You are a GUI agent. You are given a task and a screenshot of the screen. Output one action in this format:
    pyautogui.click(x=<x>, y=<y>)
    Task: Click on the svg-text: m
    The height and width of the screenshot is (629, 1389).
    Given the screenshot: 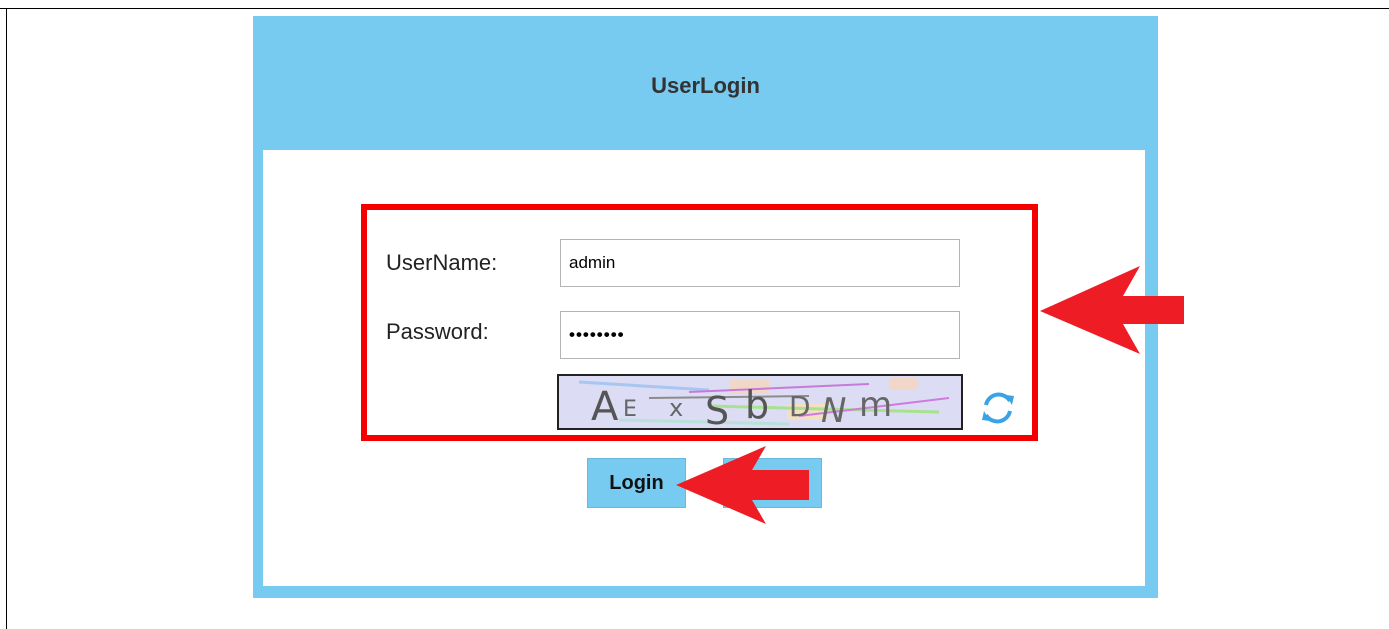 What is the action you would take?
    pyautogui.click(x=875, y=405)
    